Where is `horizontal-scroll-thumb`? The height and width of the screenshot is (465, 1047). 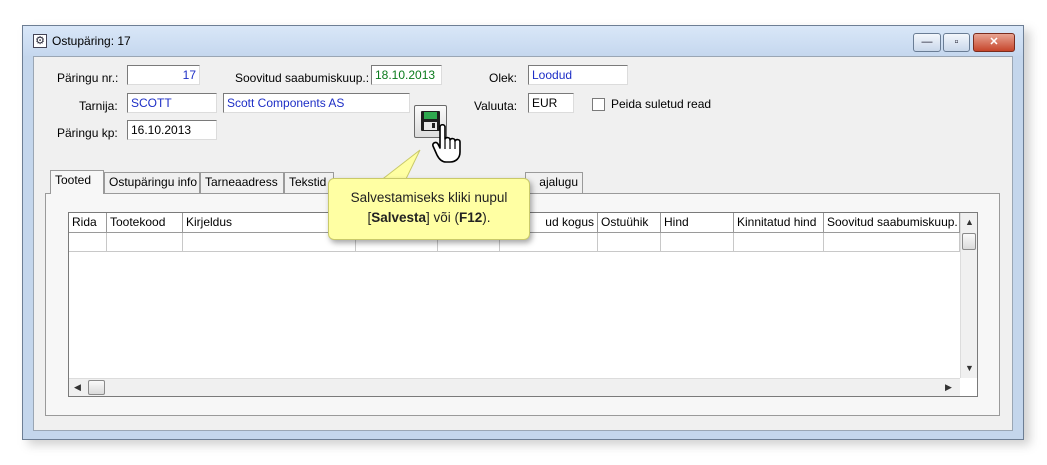
horizontal-scroll-thumb is located at coordinates (96, 387).